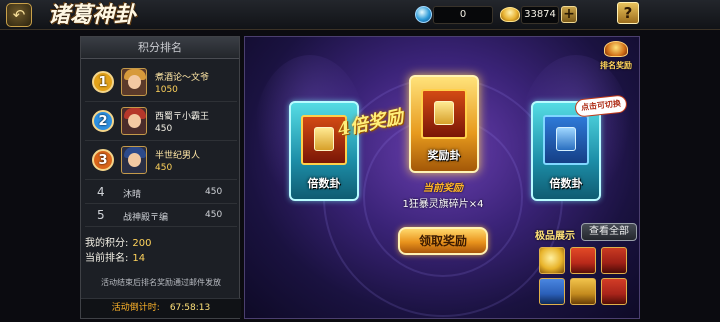  What do you see at coordinates (680, 179) in the screenshot?
I see `right-margin` at bounding box center [680, 179].